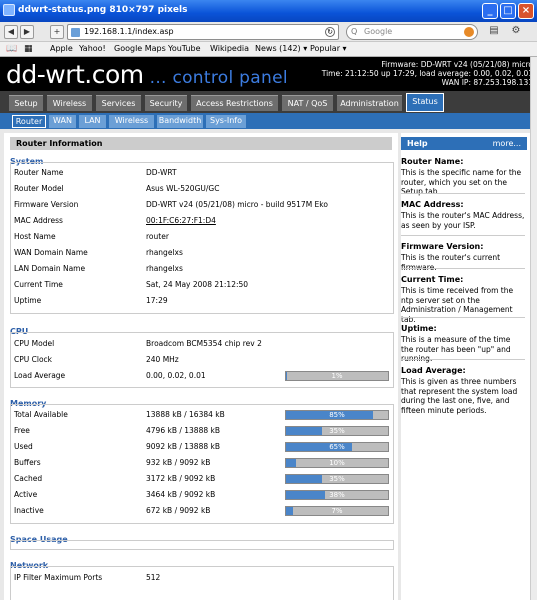 The width and height of the screenshot is (537, 600). What do you see at coordinates (147, 74) in the screenshot?
I see `ddwrt-logo: dd-wrt.com... control panel` at bounding box center [147, 74].